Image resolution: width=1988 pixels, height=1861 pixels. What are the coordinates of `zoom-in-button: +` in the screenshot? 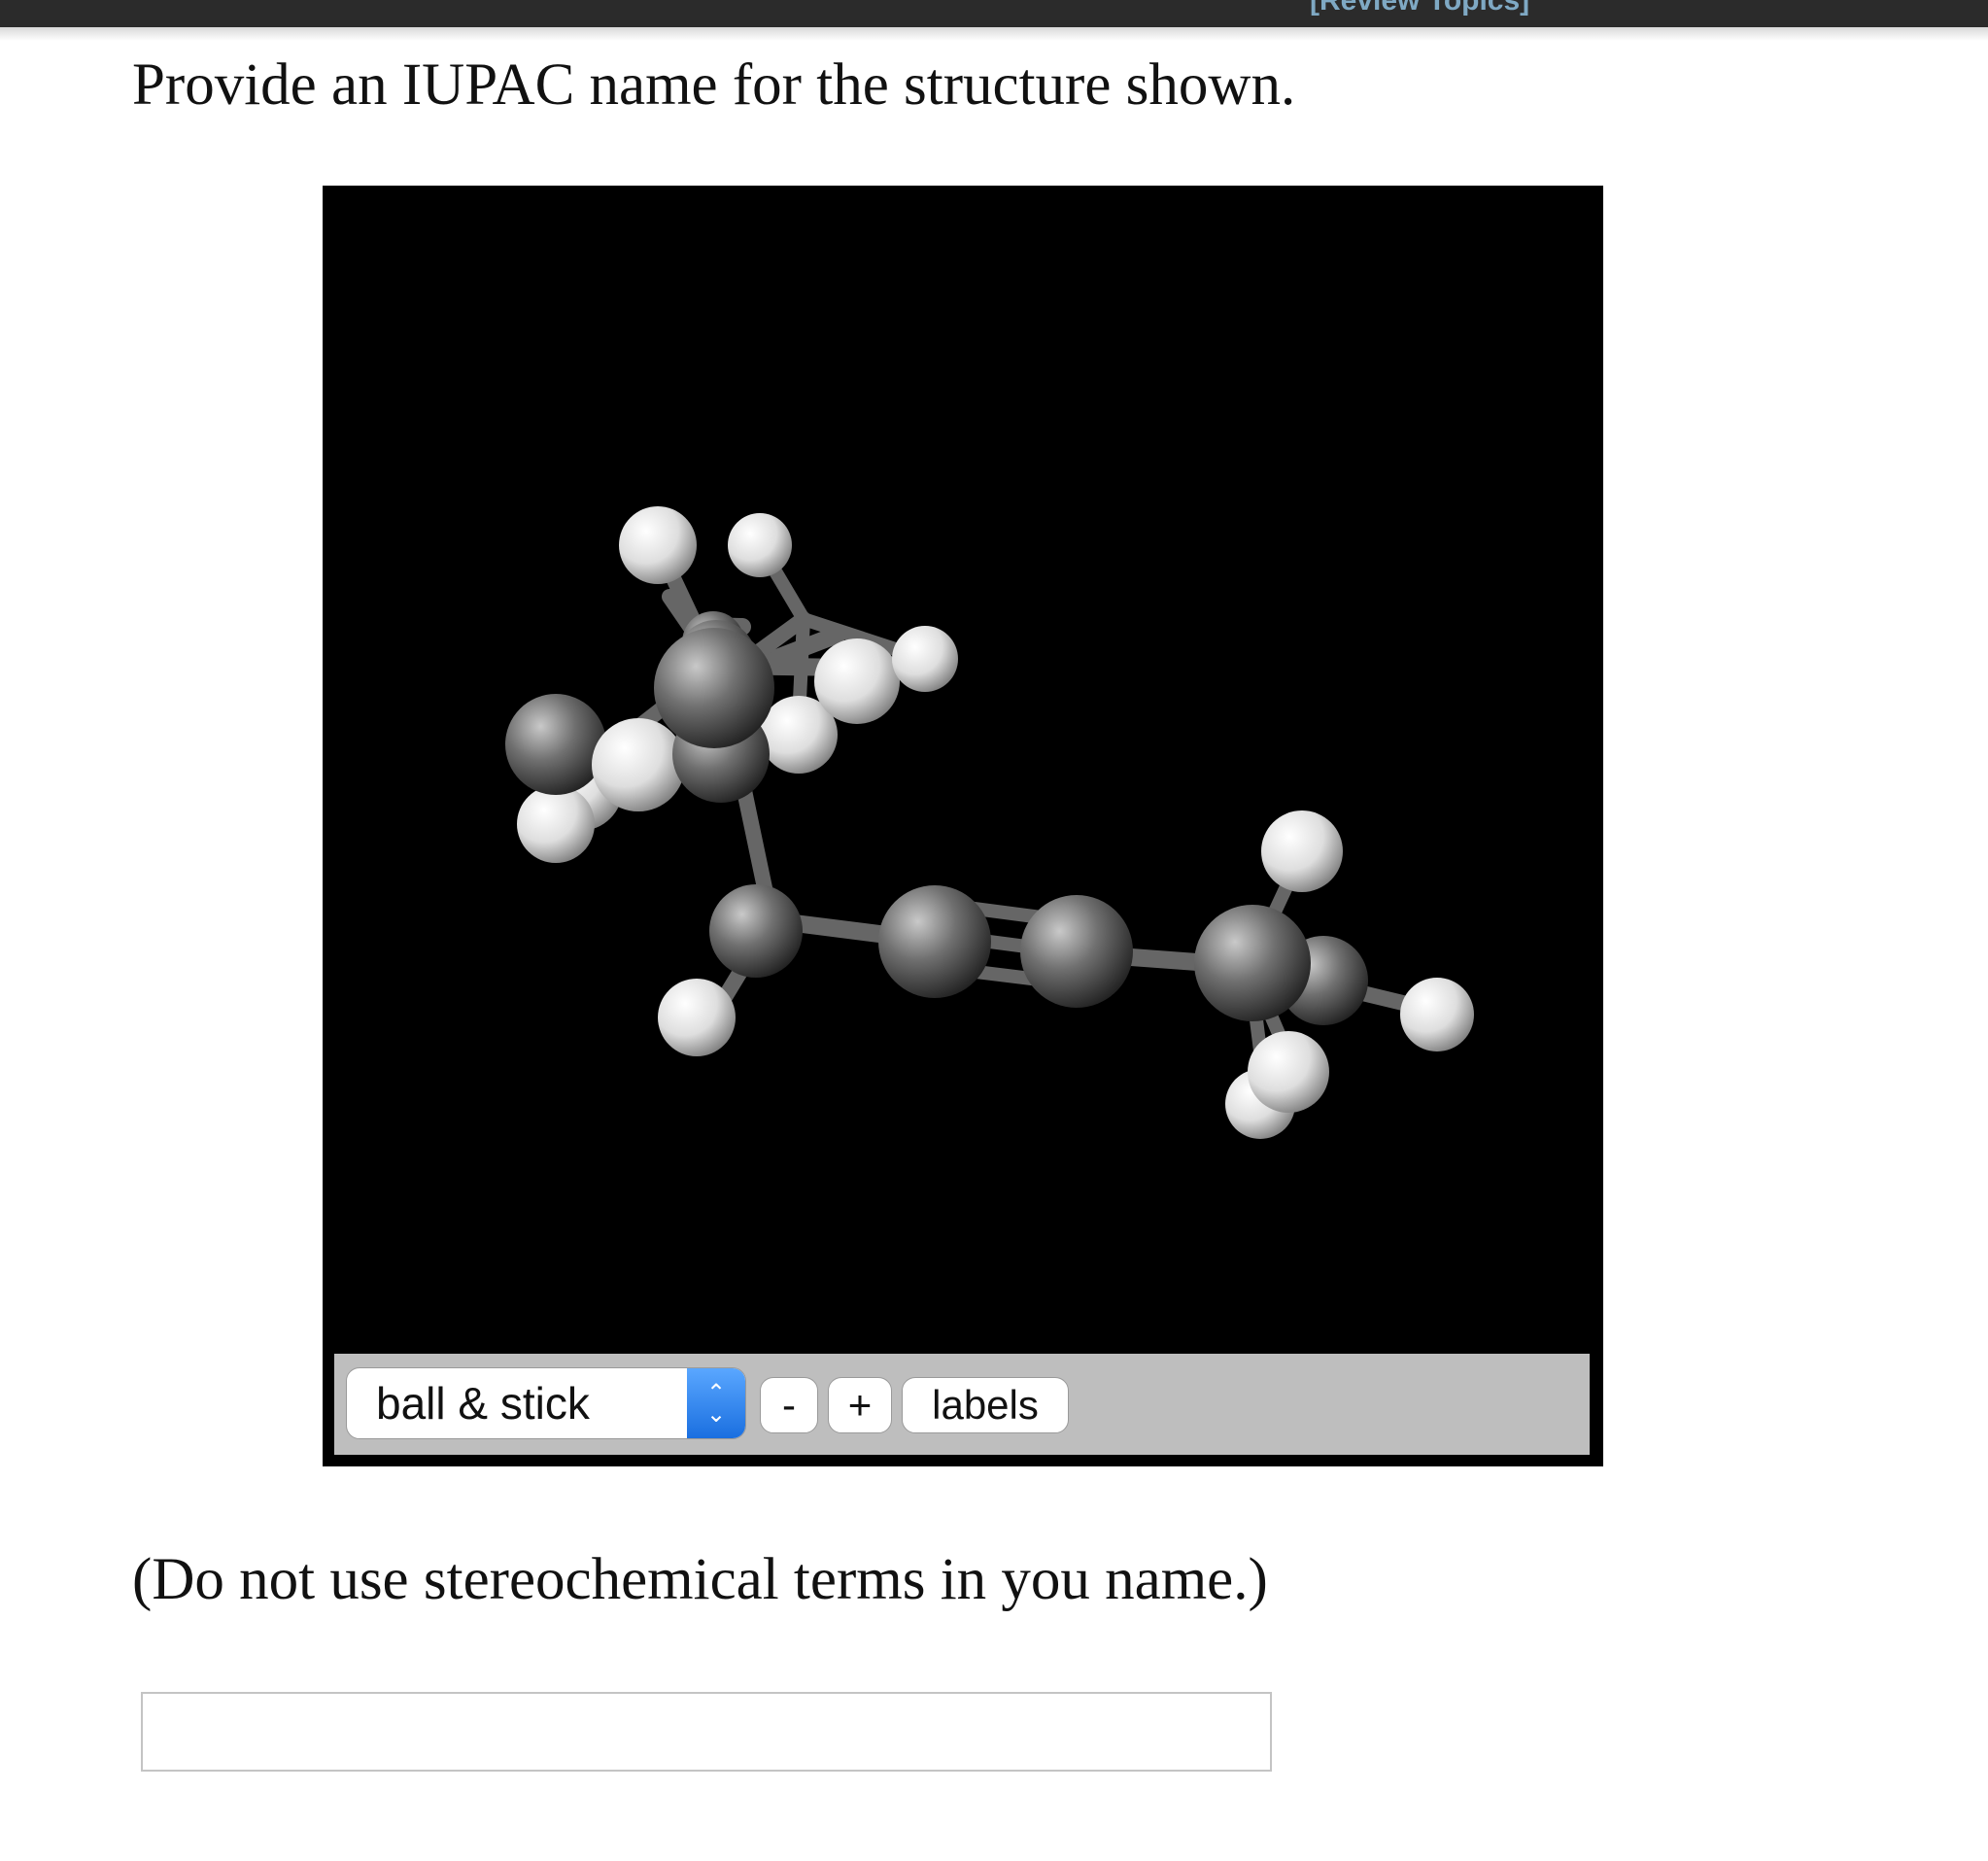 It's located at (860, 1405).